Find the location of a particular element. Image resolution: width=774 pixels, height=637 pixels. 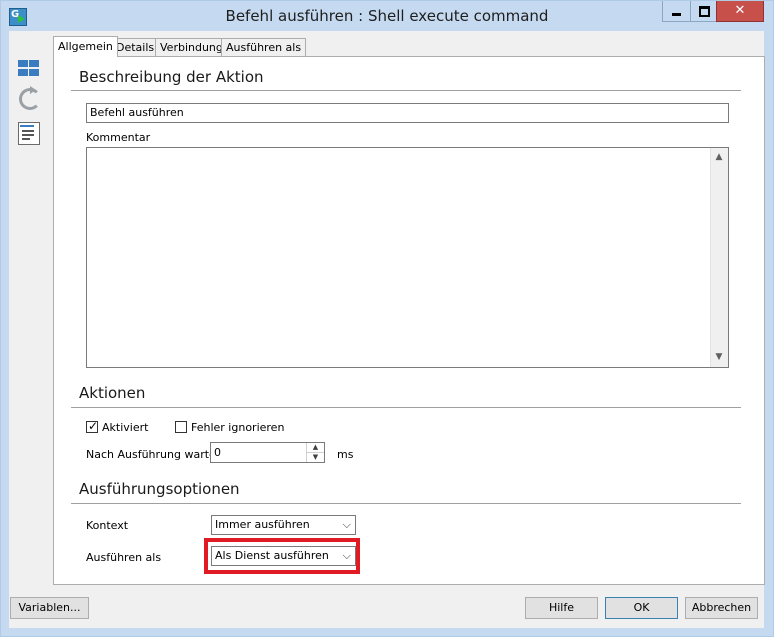

stepper-down-icon: ▼ is located at coordinates (315, 457).